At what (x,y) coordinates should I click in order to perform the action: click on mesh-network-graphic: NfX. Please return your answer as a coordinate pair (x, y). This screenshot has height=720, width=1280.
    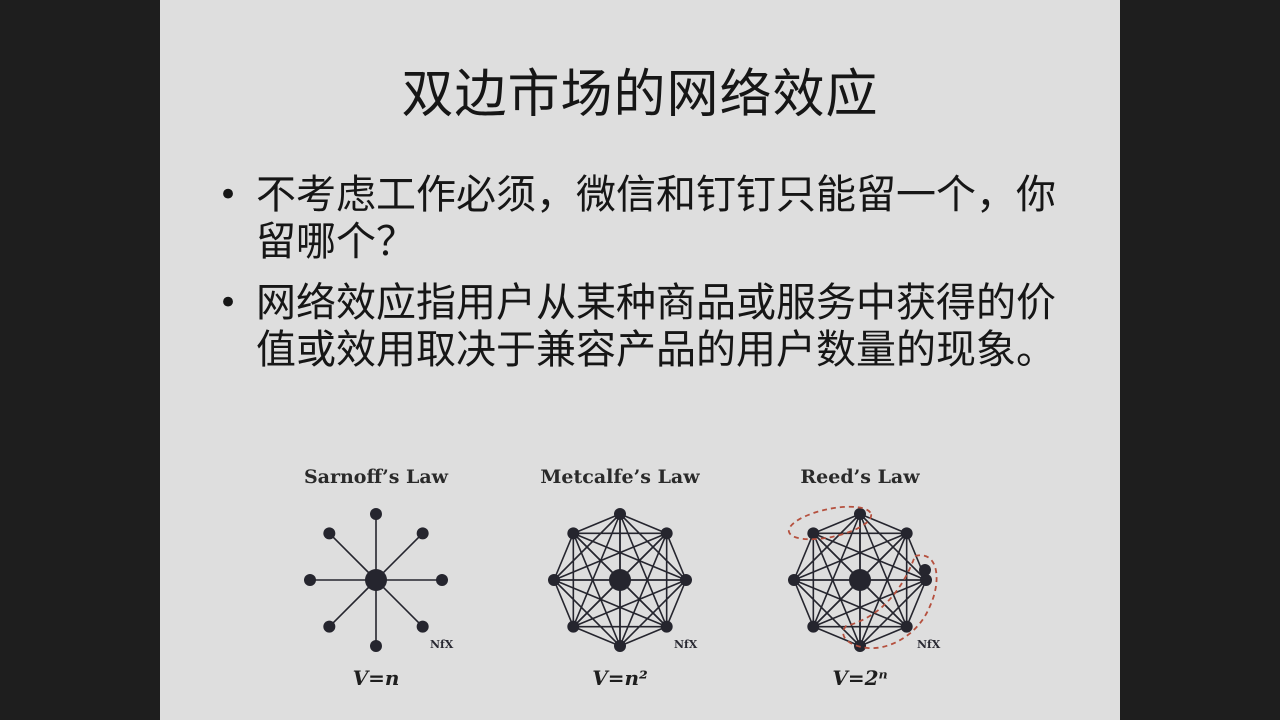
    Looking at the image, I should click on (623, 580).